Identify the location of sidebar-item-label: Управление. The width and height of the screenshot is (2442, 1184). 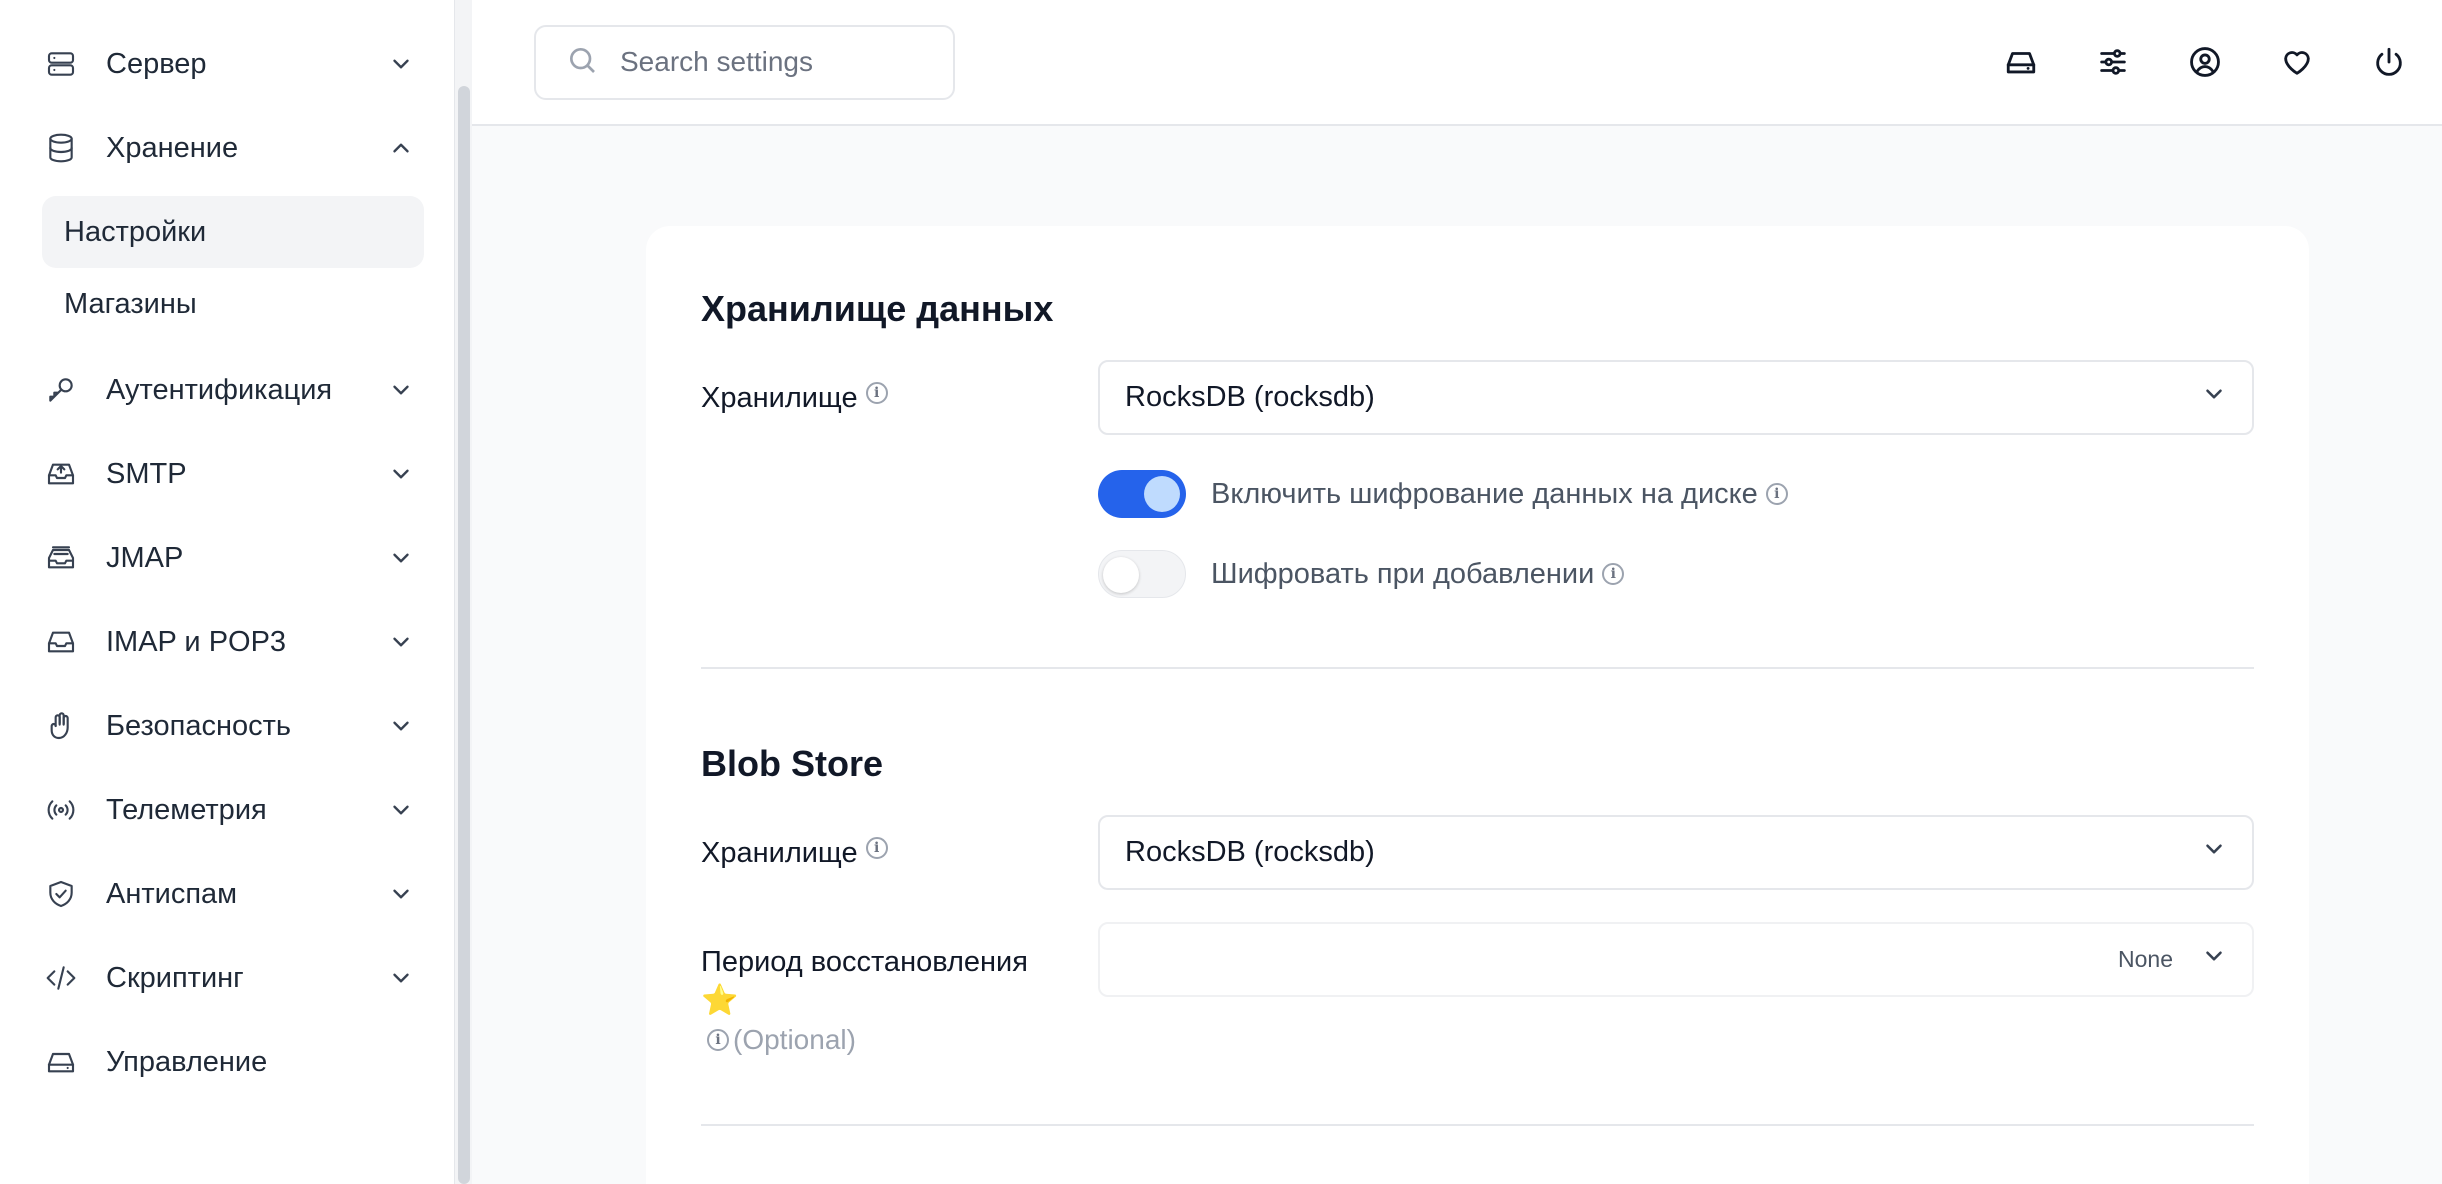
(187, 1061).